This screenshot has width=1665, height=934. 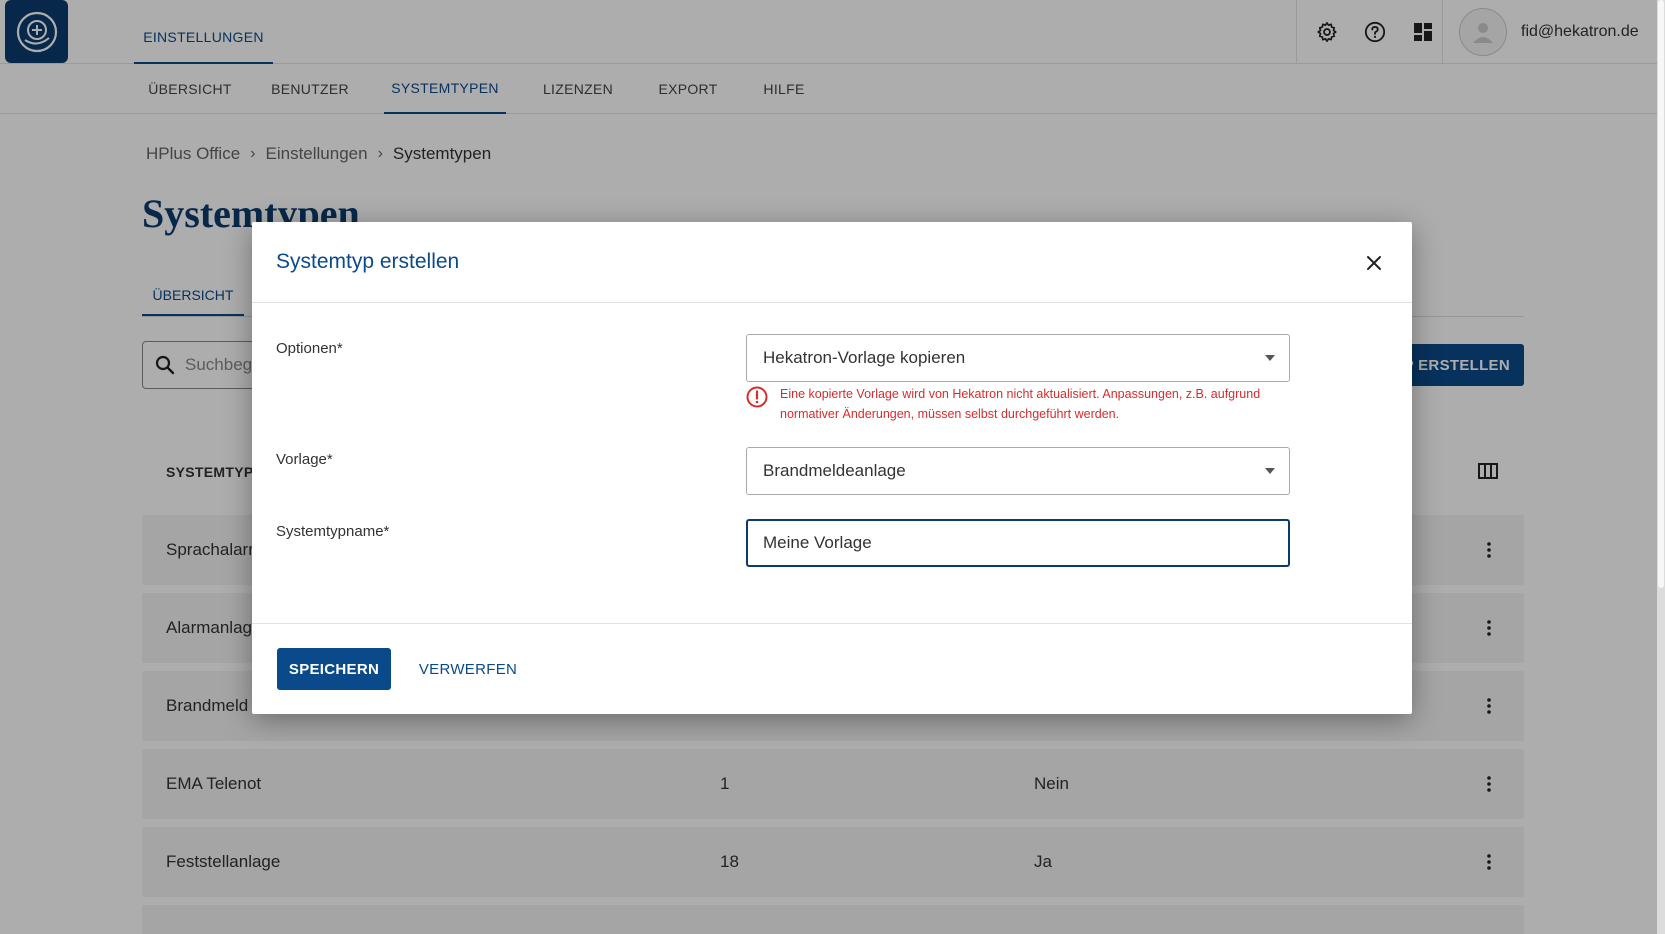 I want to click on scrollbar-thumb, so click(x=1661, y=294).